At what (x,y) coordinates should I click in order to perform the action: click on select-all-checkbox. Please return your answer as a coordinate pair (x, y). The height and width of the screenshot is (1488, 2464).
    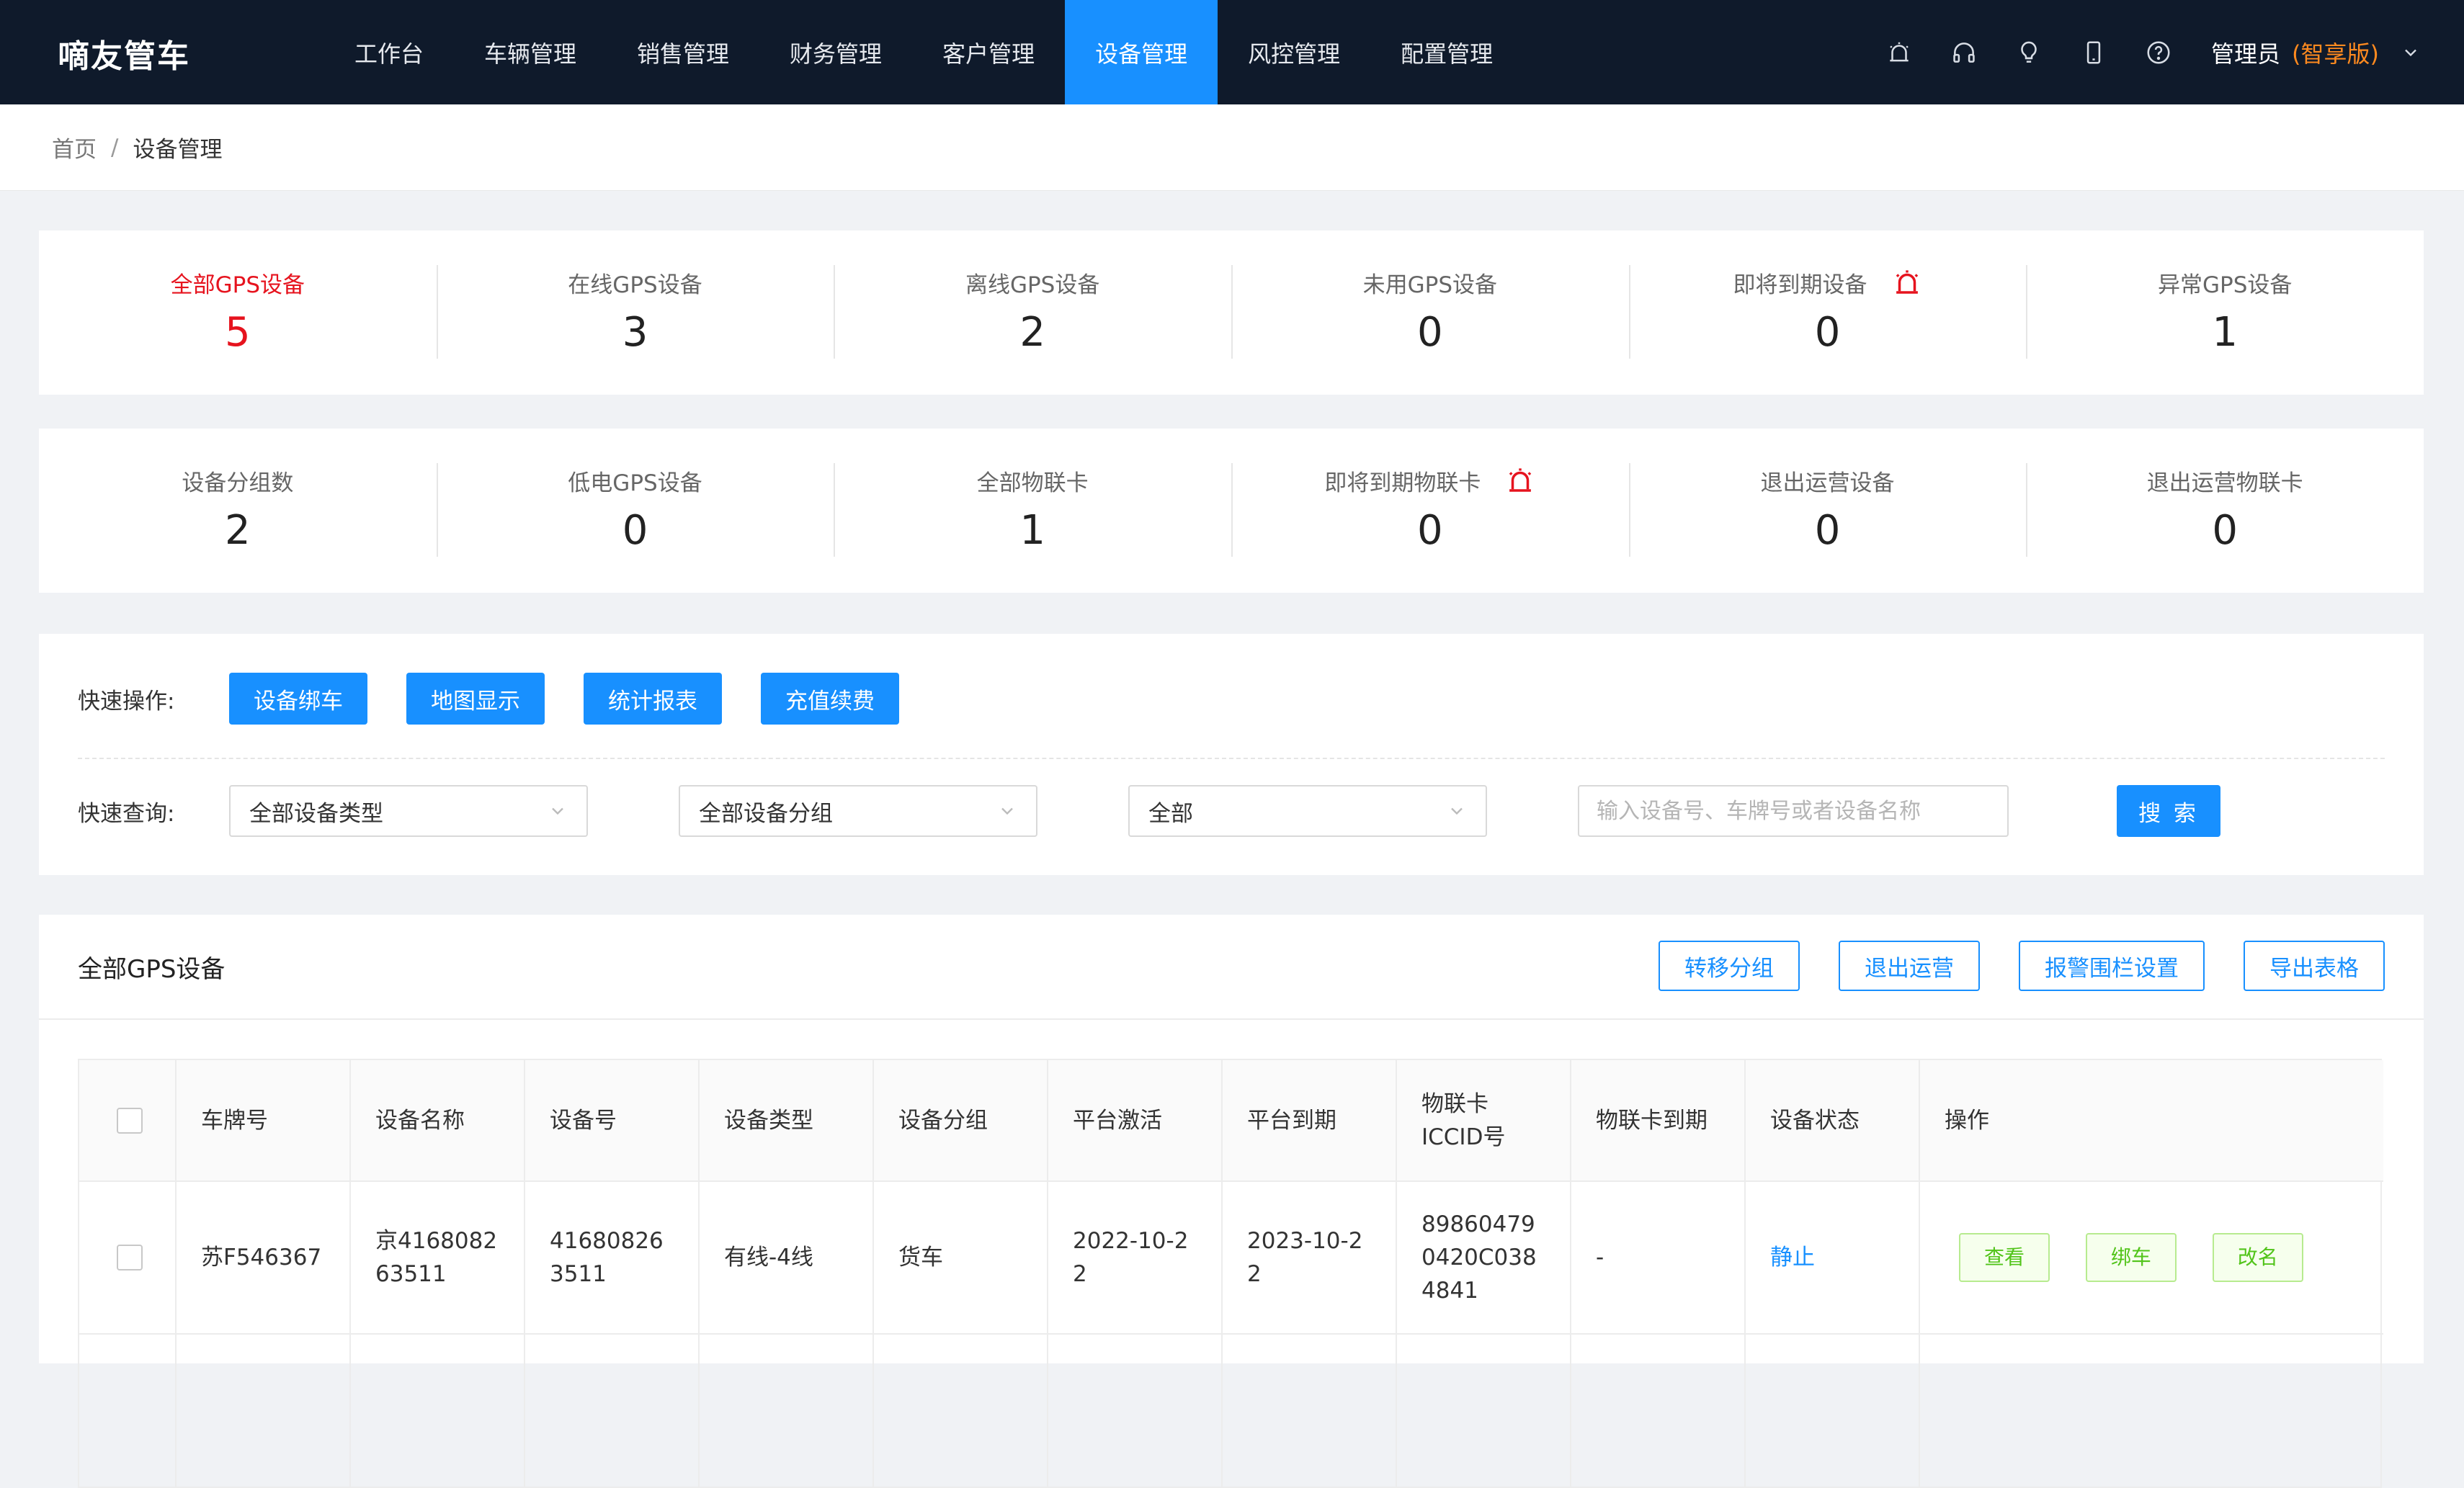
    Looking at the image, I should click on (130, 1120).